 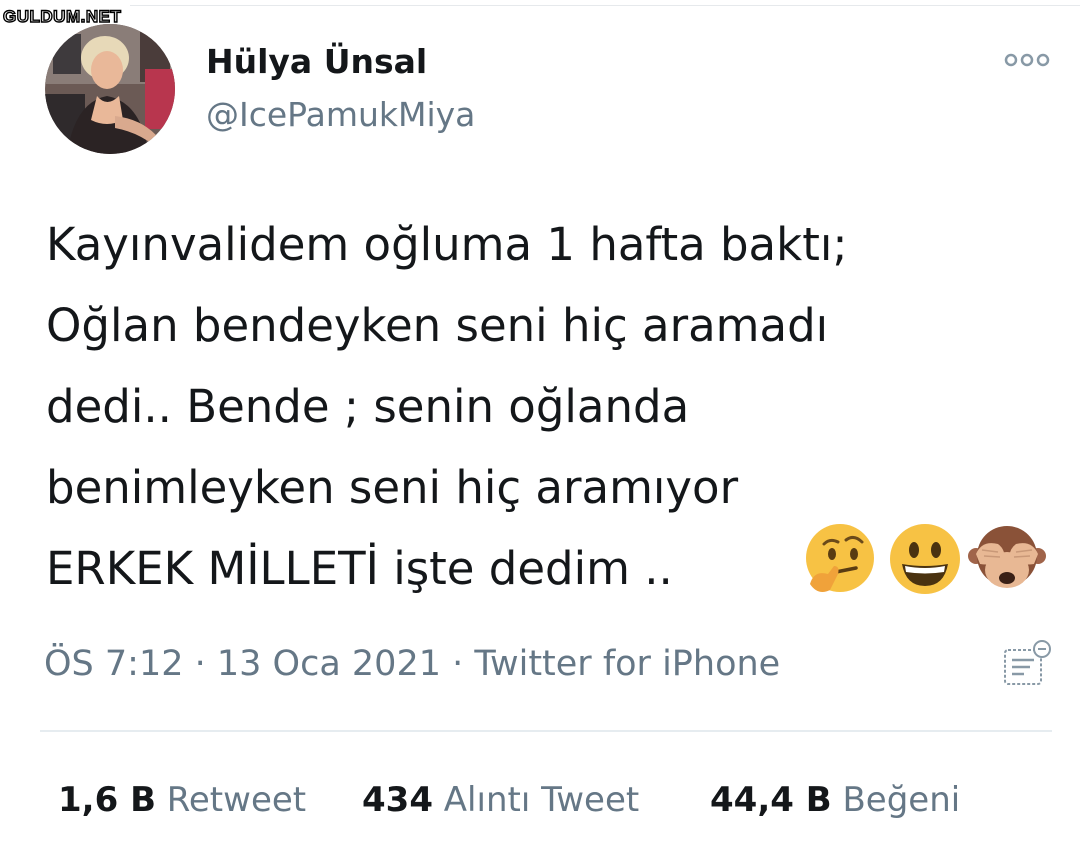 I want to click on likes-stat: 44,4 B Beğeni, so click(x=835, y=800).